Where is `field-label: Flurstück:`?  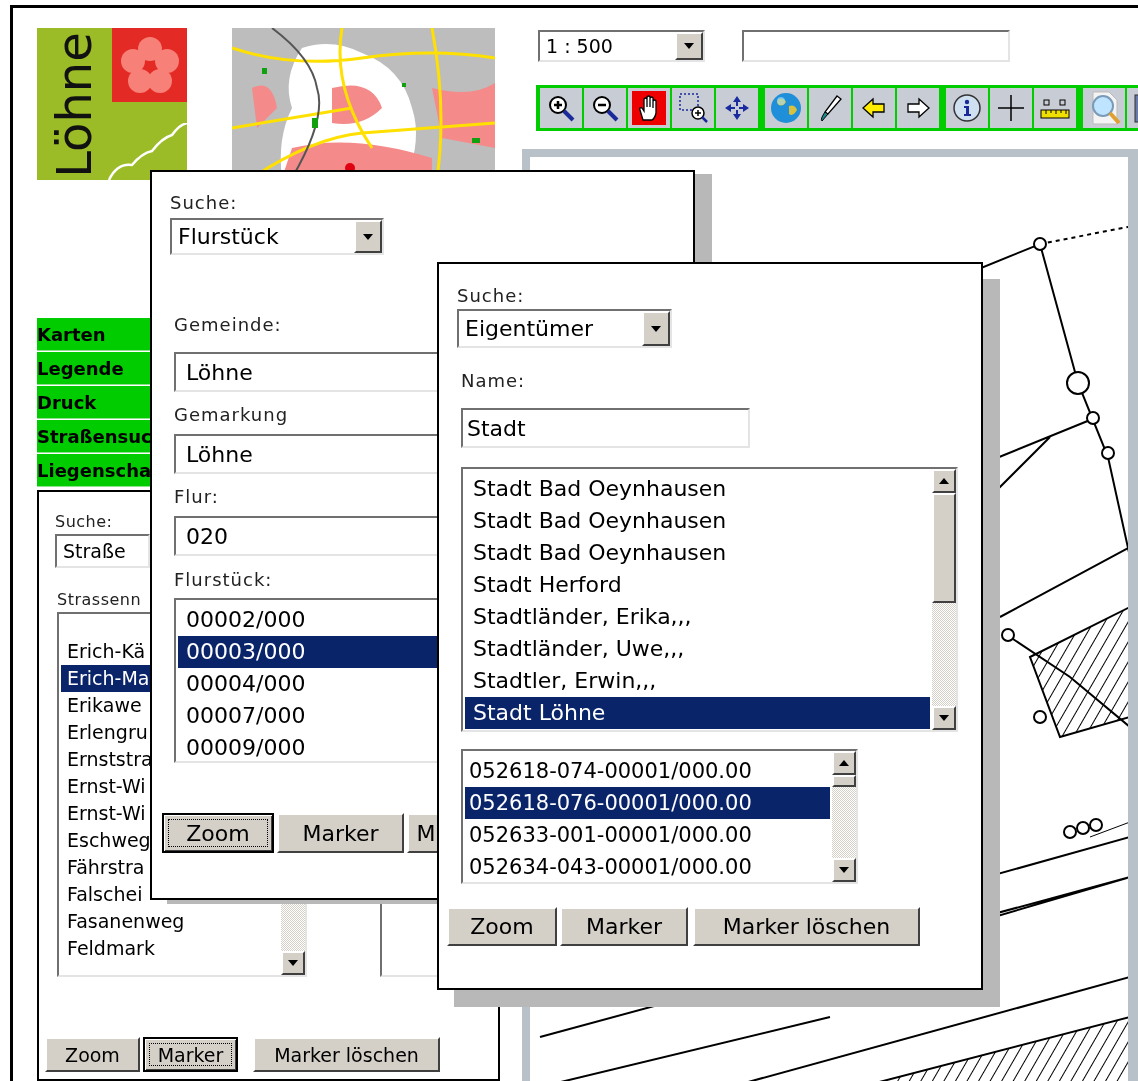 field-label: Flurstück: is located at coordinates (223, 580).